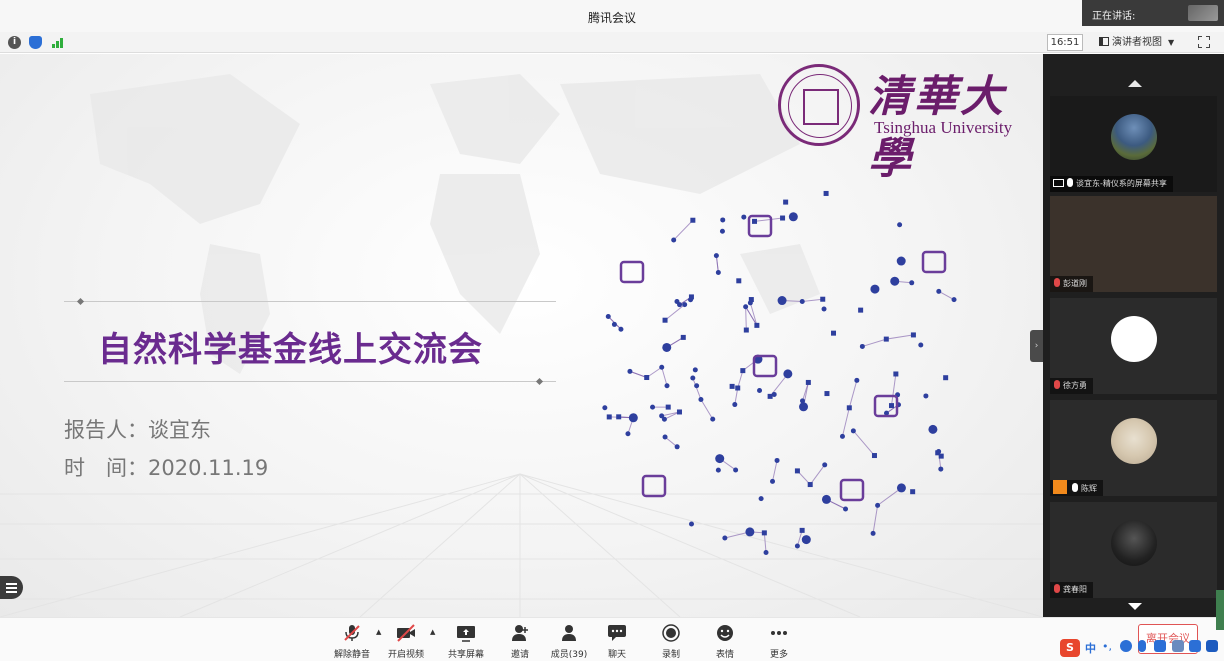  I want to click on meeting-toolbar: 解除静音 ▲ 开启视频 ▲ 共享屏幕 邀请 成员(39) 聊天 录制 表情 更多, so click(612, 639).